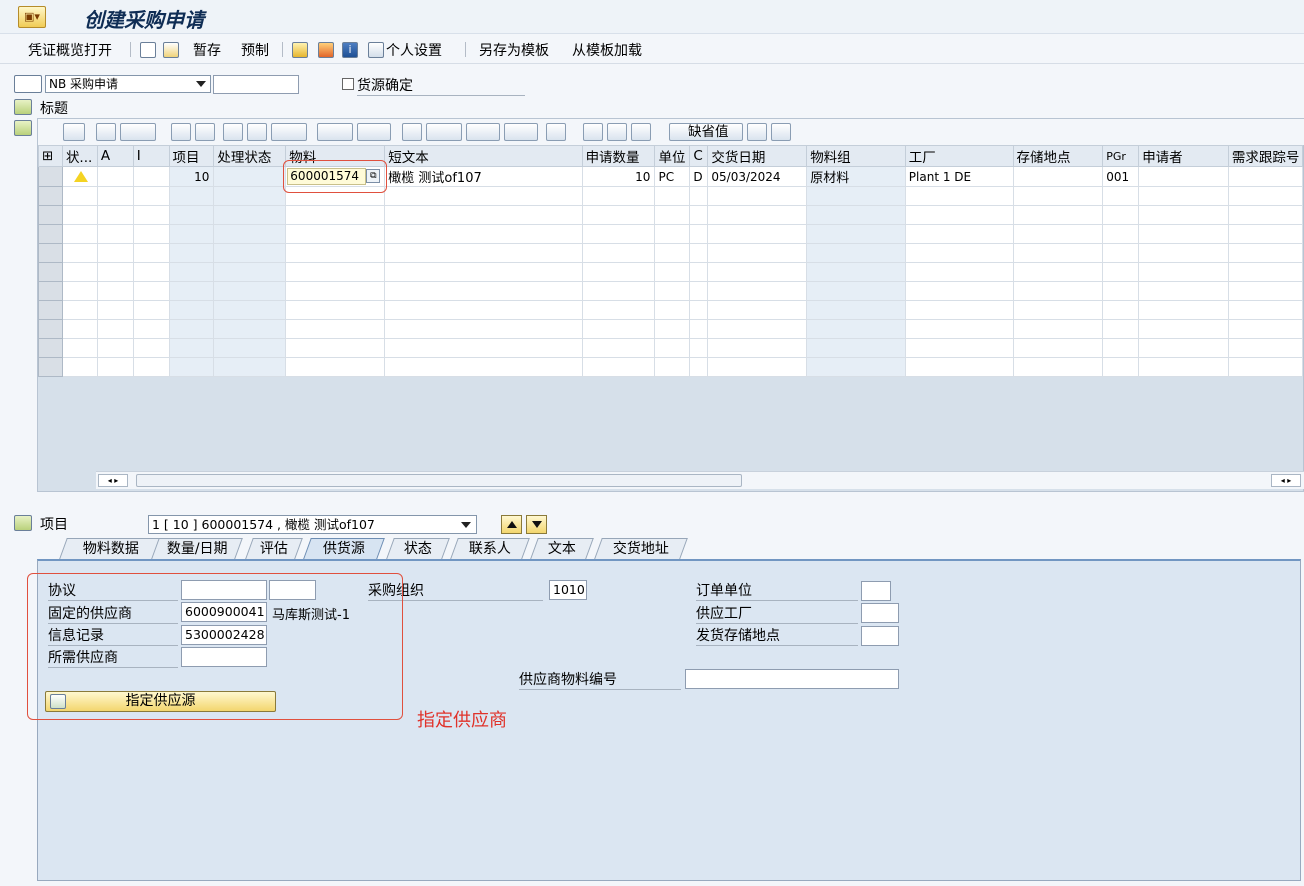  Describe the element at coordinates (444, 132) in the screenshot. I see `view-icon` at that location.